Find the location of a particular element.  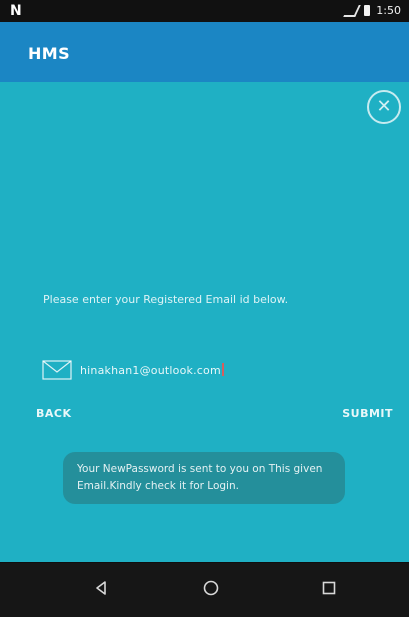

nav-back-button is located at coordinates (101, 590).